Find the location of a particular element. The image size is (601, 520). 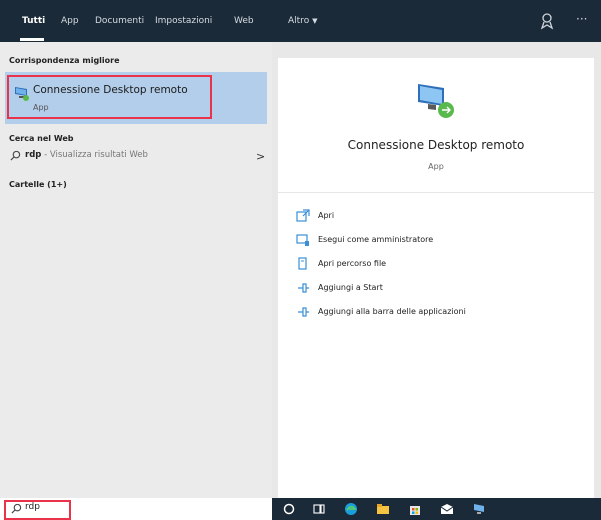

action-label: Apri is located at coordinates (326, 215).